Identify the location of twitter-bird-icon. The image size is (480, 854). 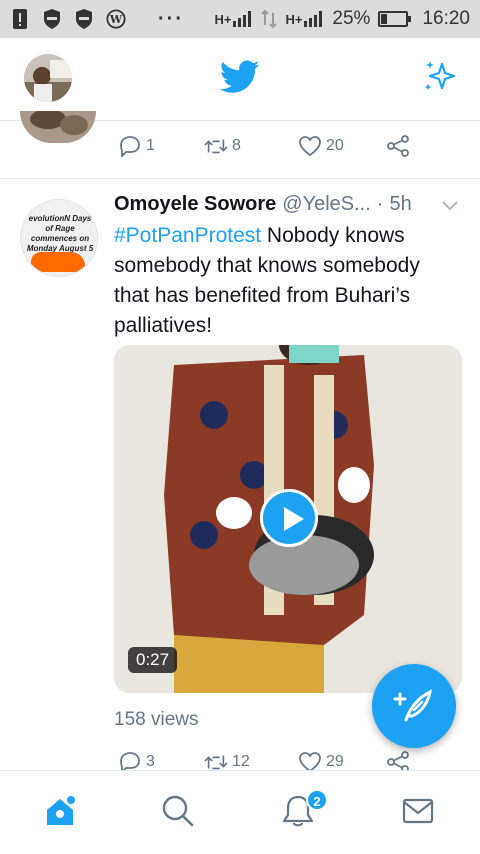
(240, 77).